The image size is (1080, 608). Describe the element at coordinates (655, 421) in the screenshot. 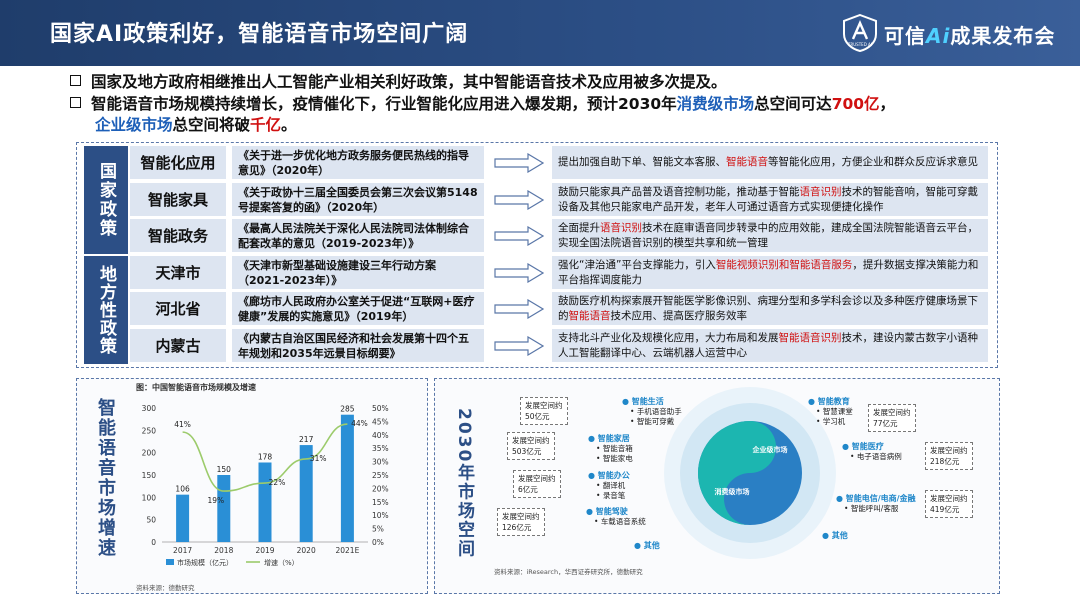

I see `category-item-text: 智能可穿戴` at that location.